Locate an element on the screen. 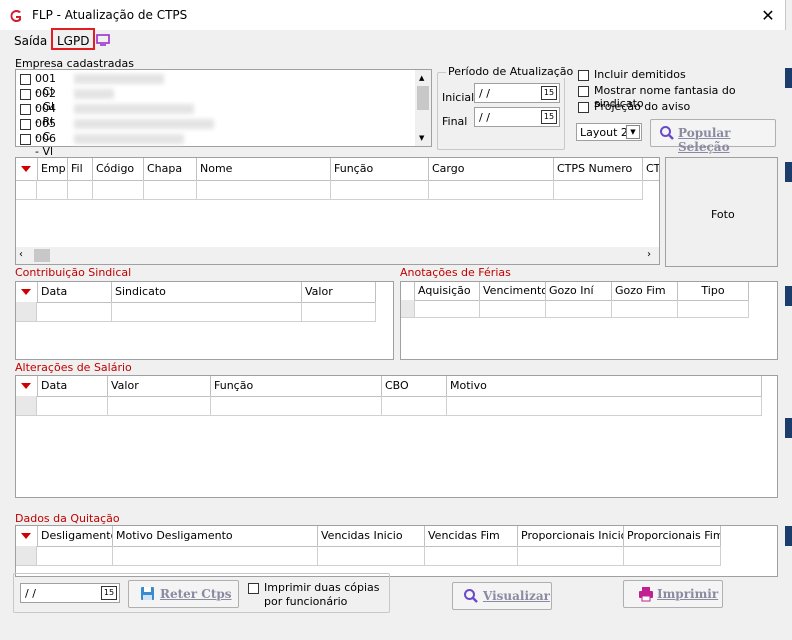 The height and width of the screenshot is (640, 792). include-dismissed-checkbox is located at coordinates (583, 75).